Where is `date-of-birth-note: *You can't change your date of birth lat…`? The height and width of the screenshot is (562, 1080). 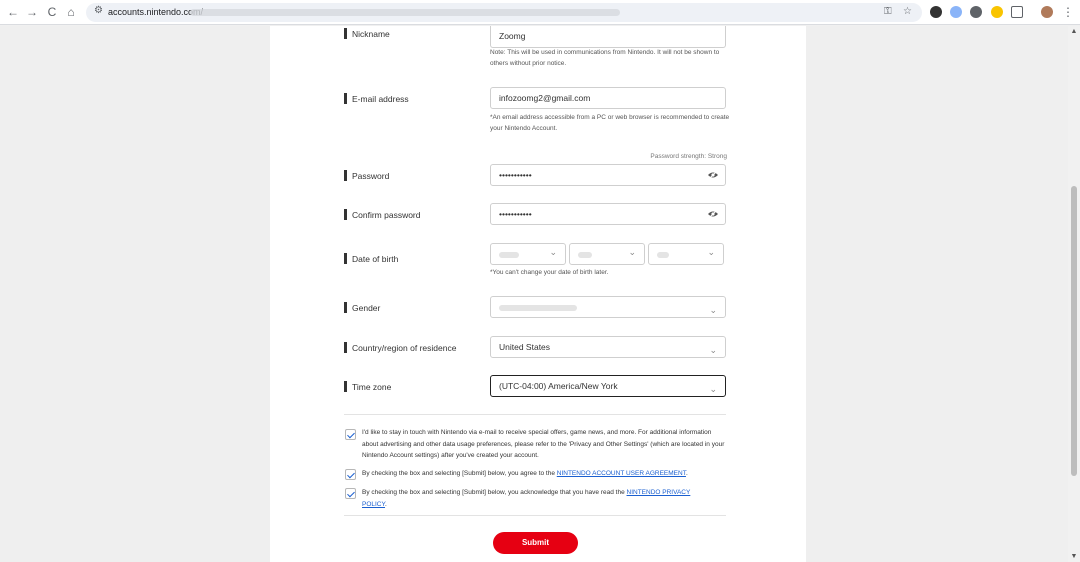 date-of-birth-note: *You can't change your date of birth lat… is located at coordinates (549, 272).